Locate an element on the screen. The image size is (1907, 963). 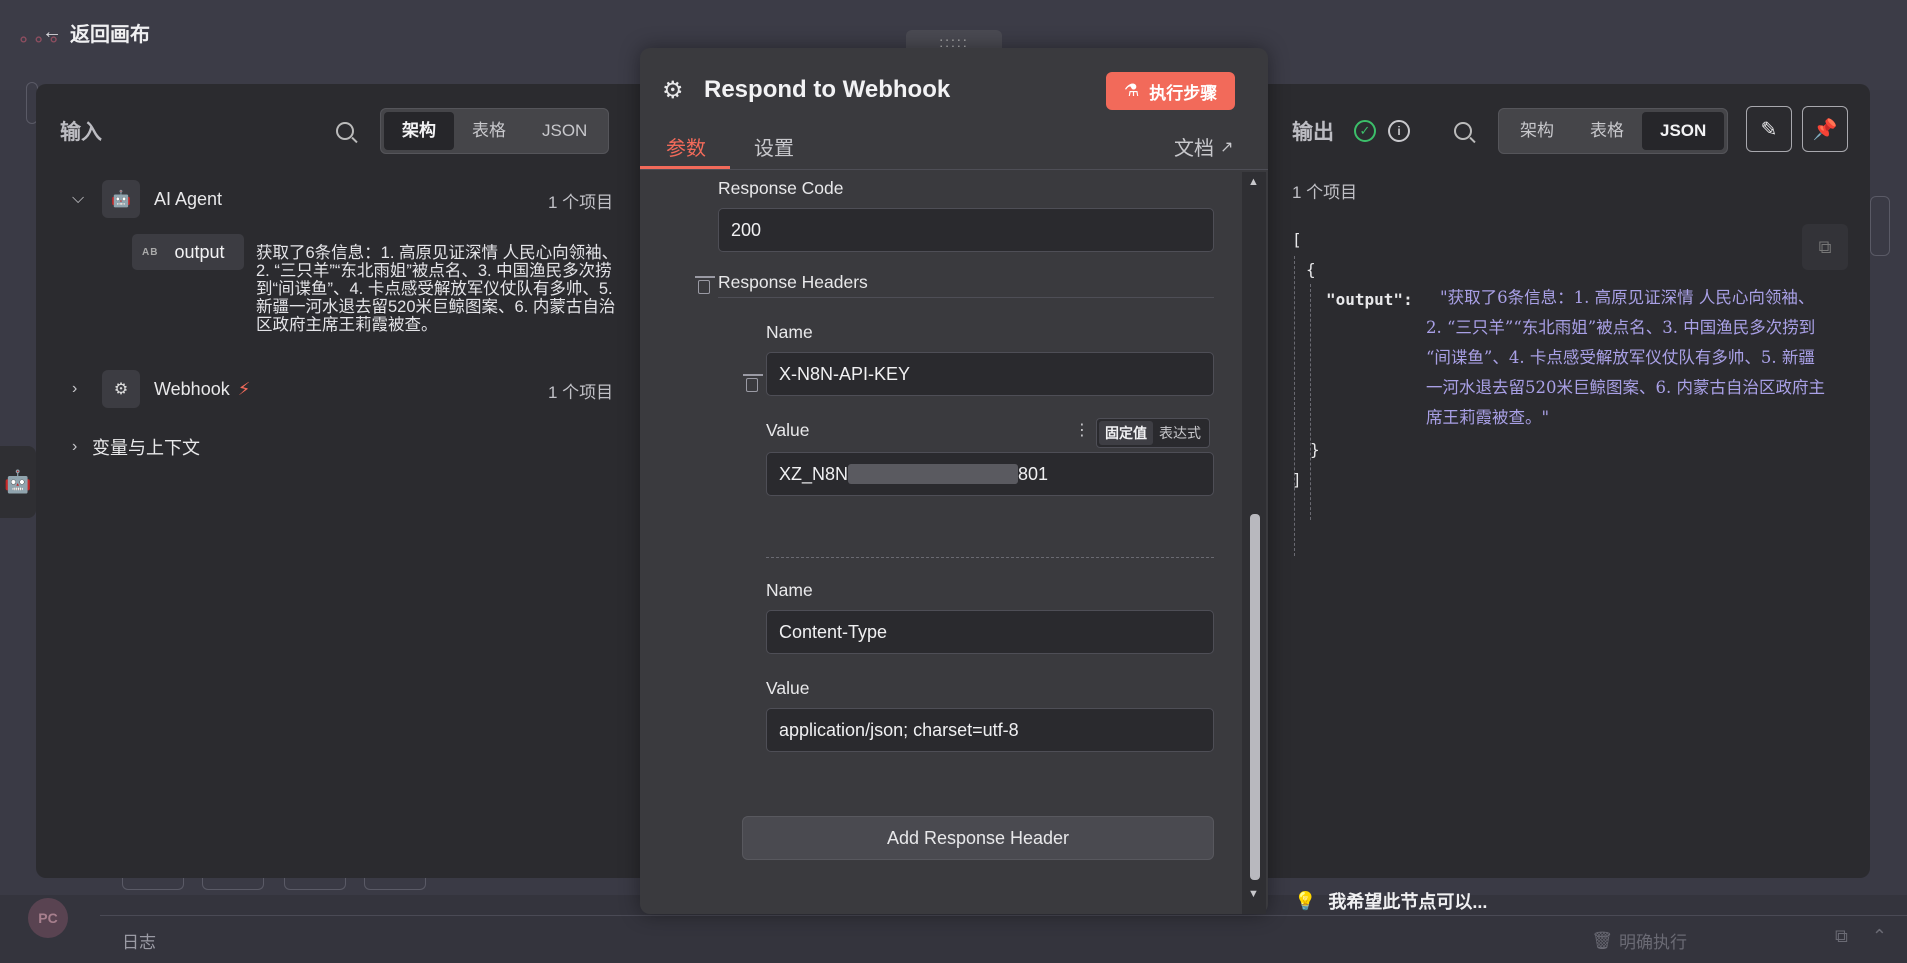
external-link-icon: ↗ is located at coordinates (1227, 147).